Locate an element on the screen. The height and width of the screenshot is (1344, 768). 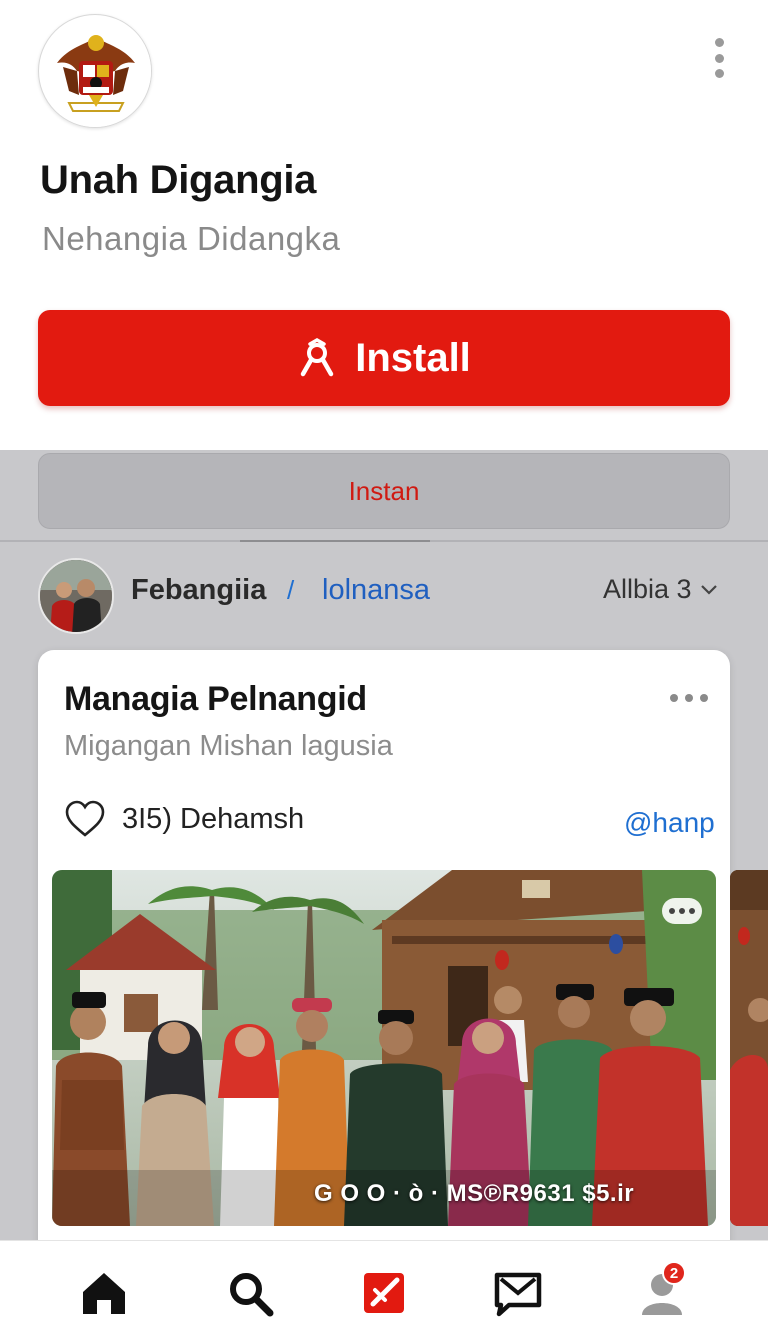
overflow-menu-icon is located at coordinates (719, 58).